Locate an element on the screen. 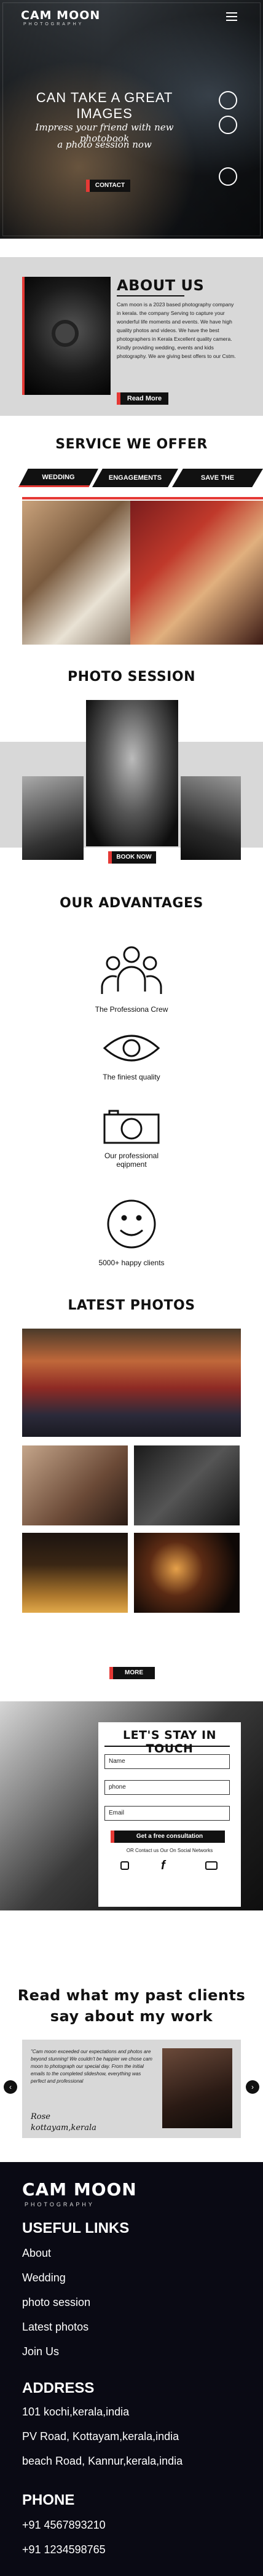 This screenshot has height=2576, width=263. facebook-icon: f is located at coordinates (163, 1866).